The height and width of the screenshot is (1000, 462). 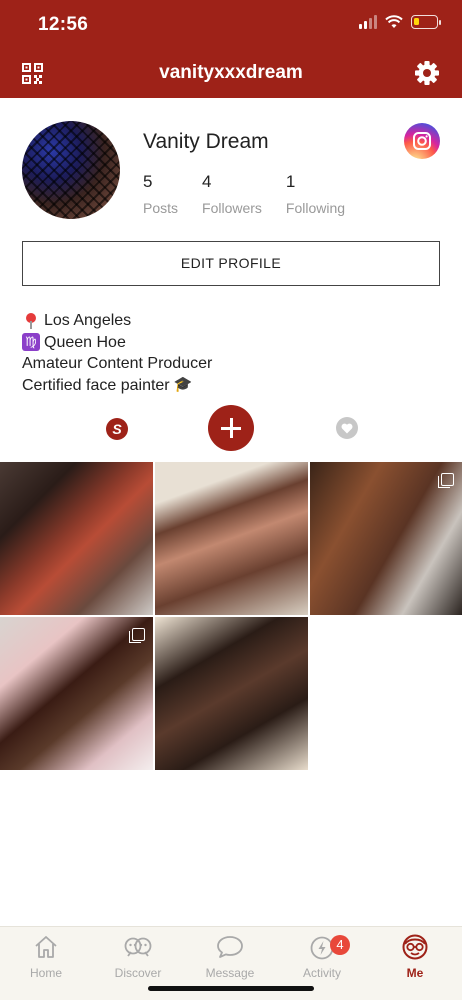 I want to click on virgo-icon: ♍, so click(x=31, y=342).